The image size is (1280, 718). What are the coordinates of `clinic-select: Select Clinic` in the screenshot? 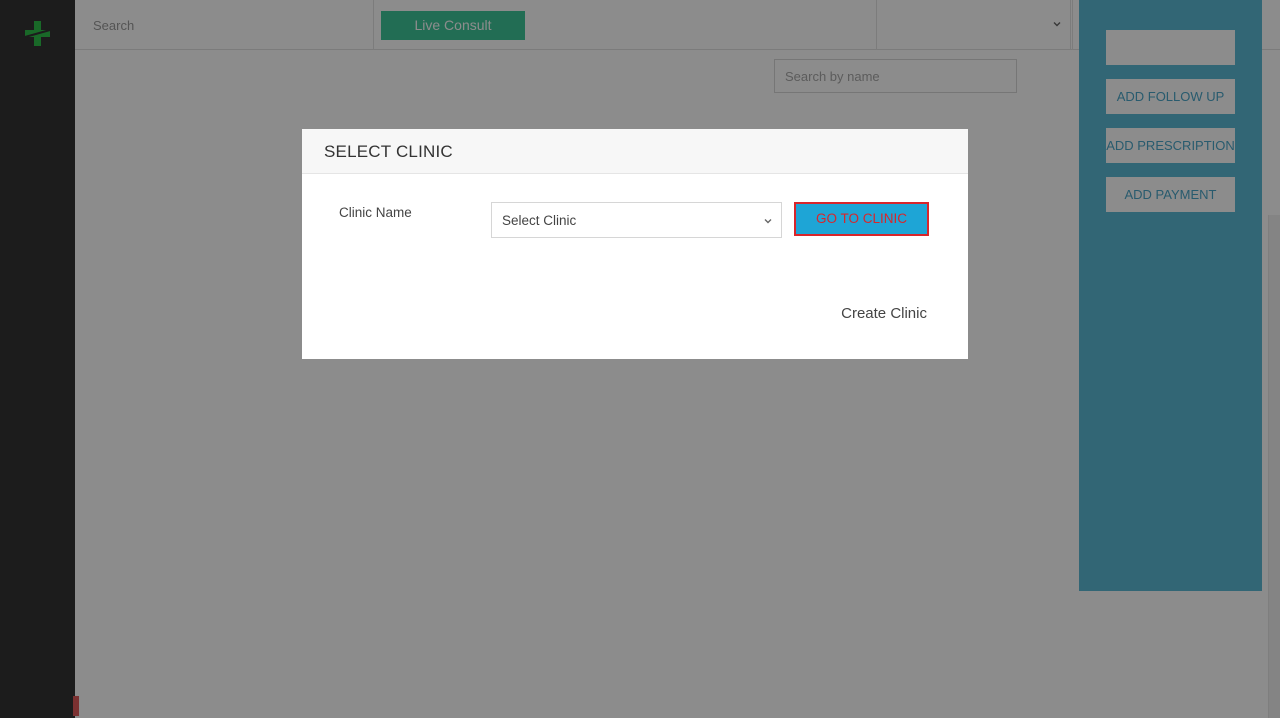 It's located at (636, 220).